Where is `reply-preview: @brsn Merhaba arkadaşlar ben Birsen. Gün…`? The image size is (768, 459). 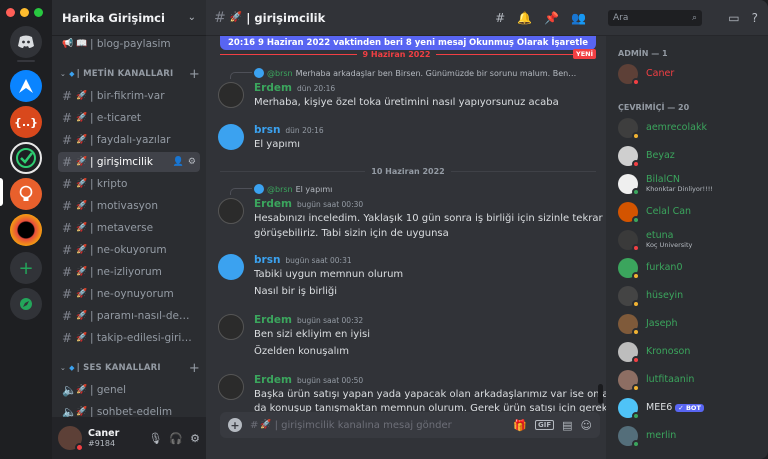
reply-preview: @brsn Merhaba arkadaşlar ben Birsen. Gün… is located at coordinates (415, 73).